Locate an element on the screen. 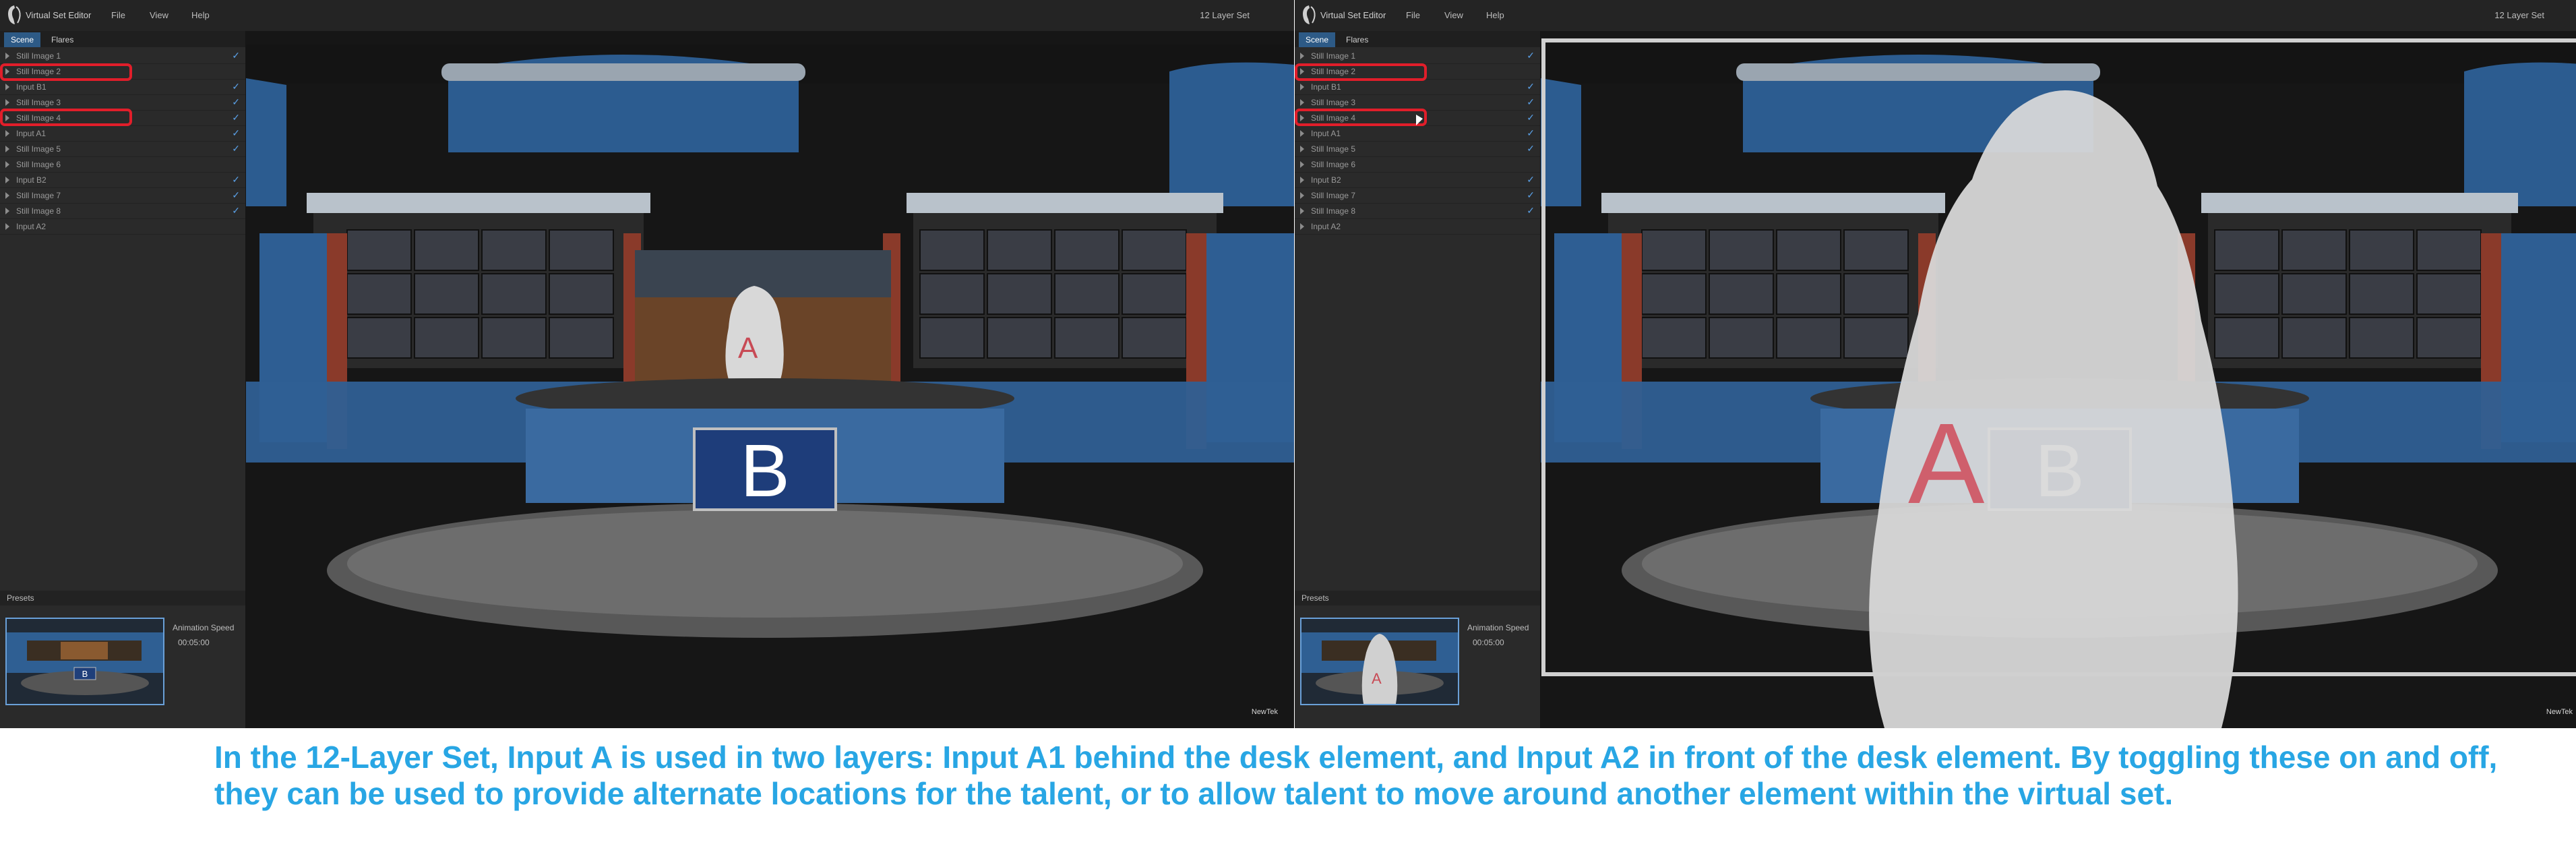  newtek-logo-icon is located at coordinates (1310, 14).